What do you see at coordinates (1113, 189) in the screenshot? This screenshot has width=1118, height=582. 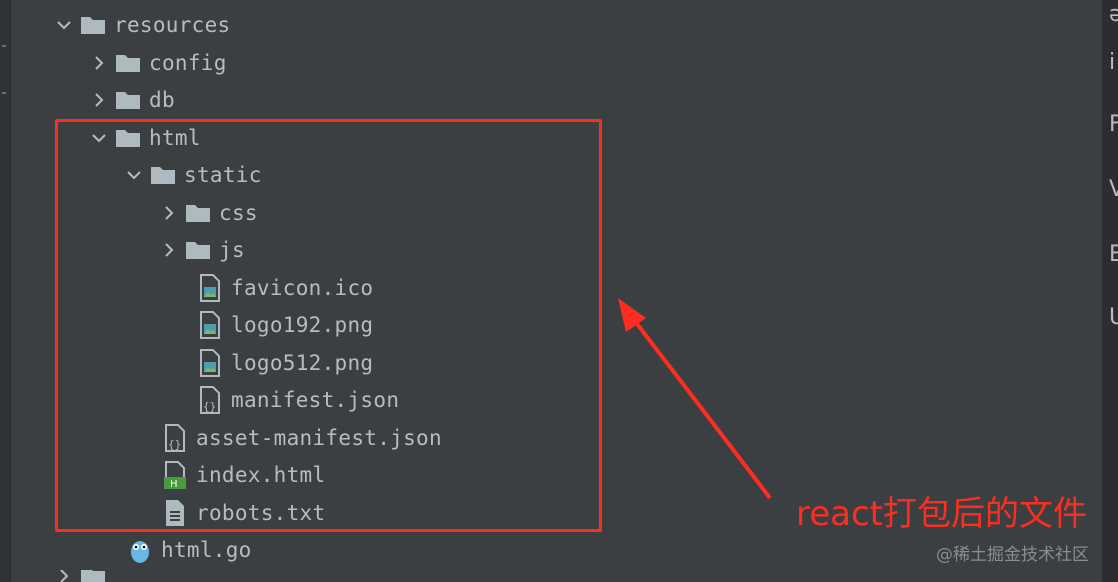 I see `gutter-char: V` at bounding box center [1113, 189].